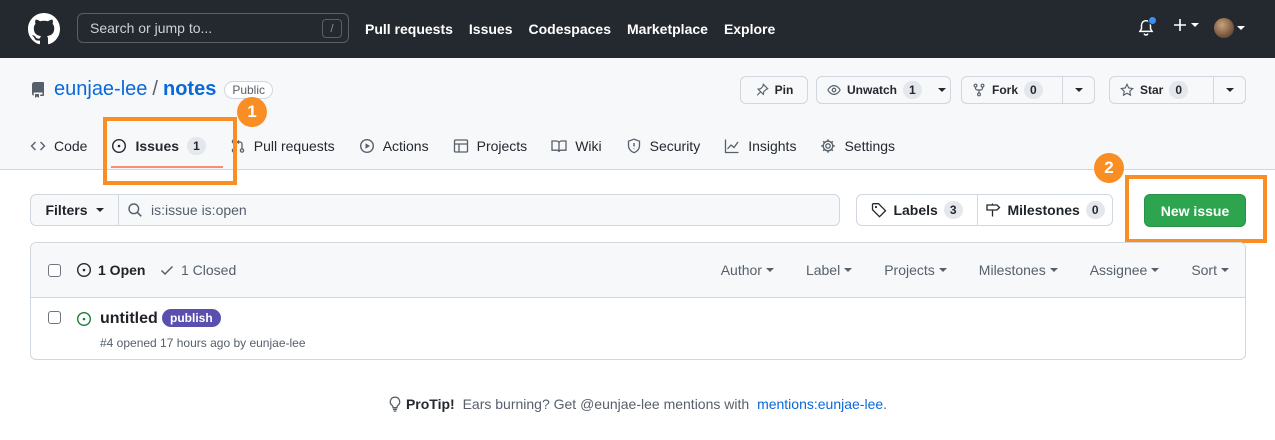  Describe the element at coordinates (366, 146) in the screenshot. I see `play-icon` at that location.